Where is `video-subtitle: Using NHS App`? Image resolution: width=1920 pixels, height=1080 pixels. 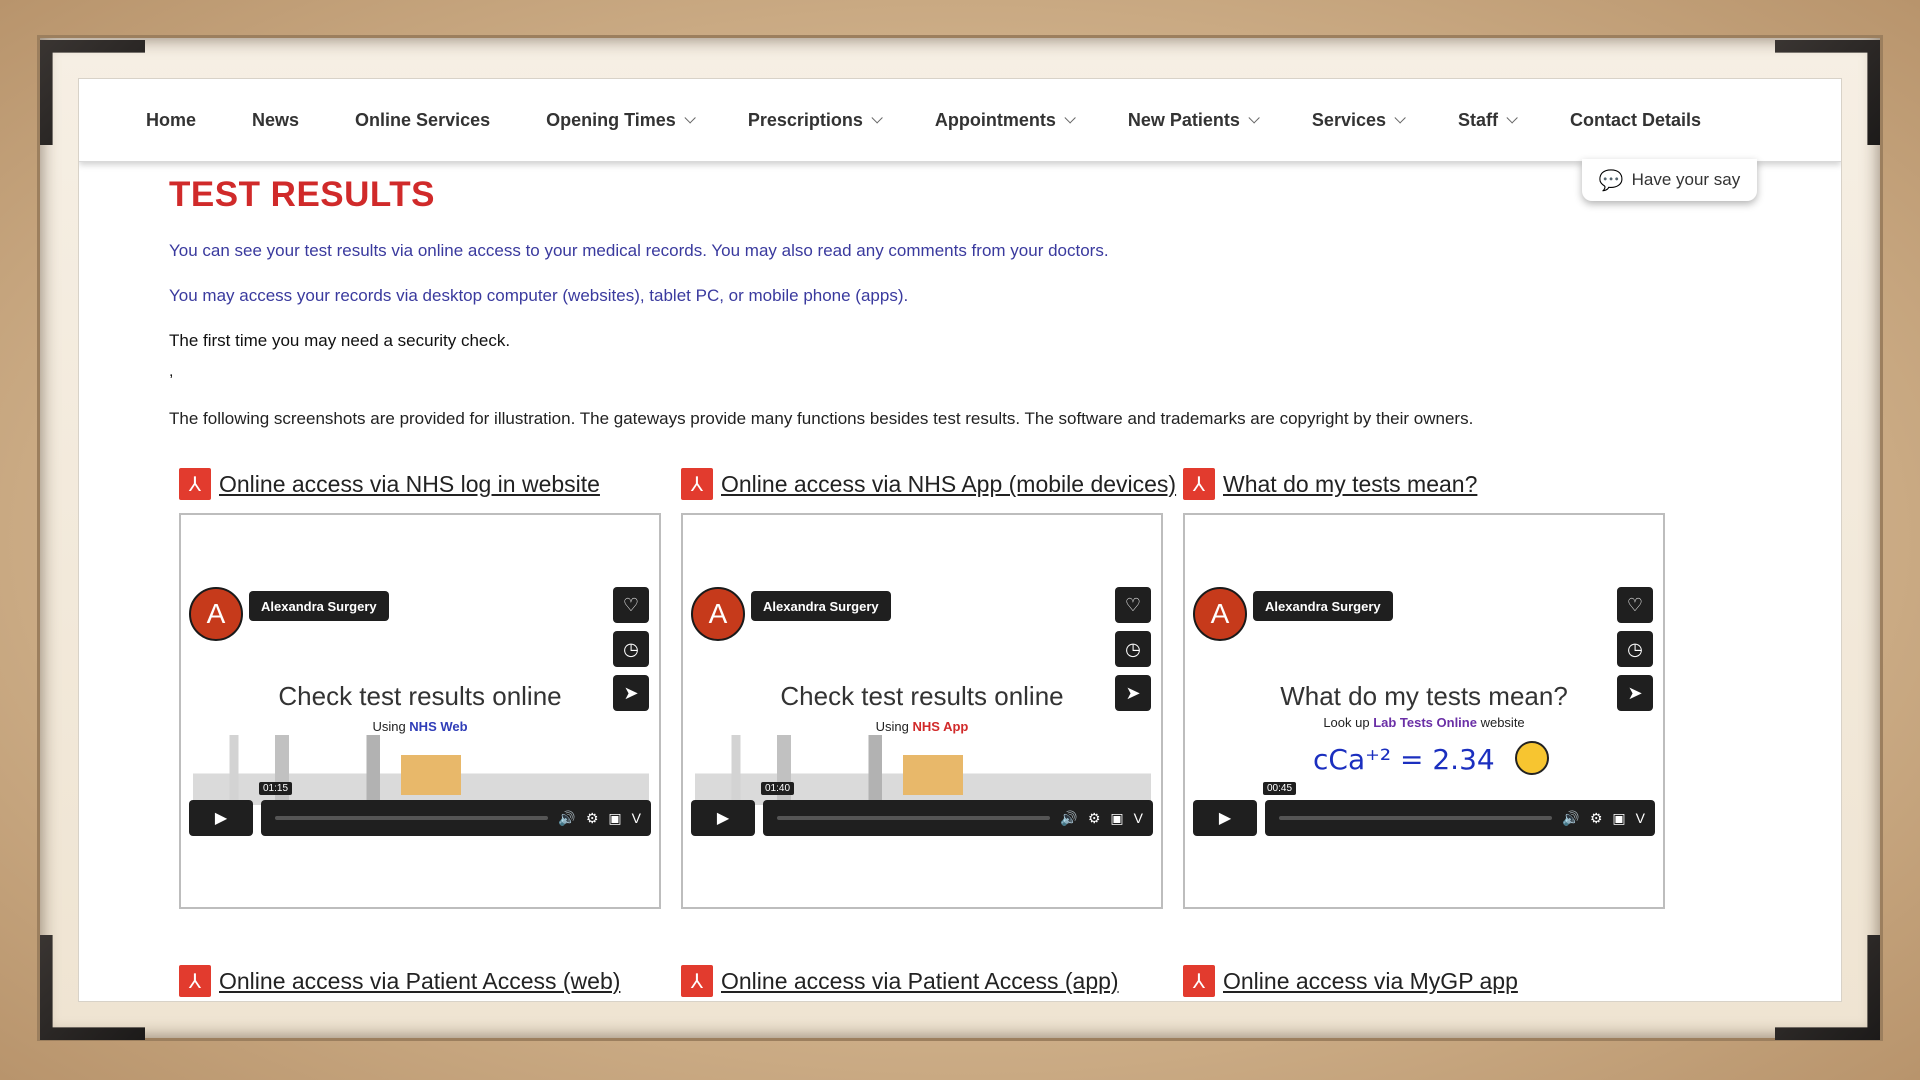
video-subtitle: Using NHS App is located at coordinates (922, 726).